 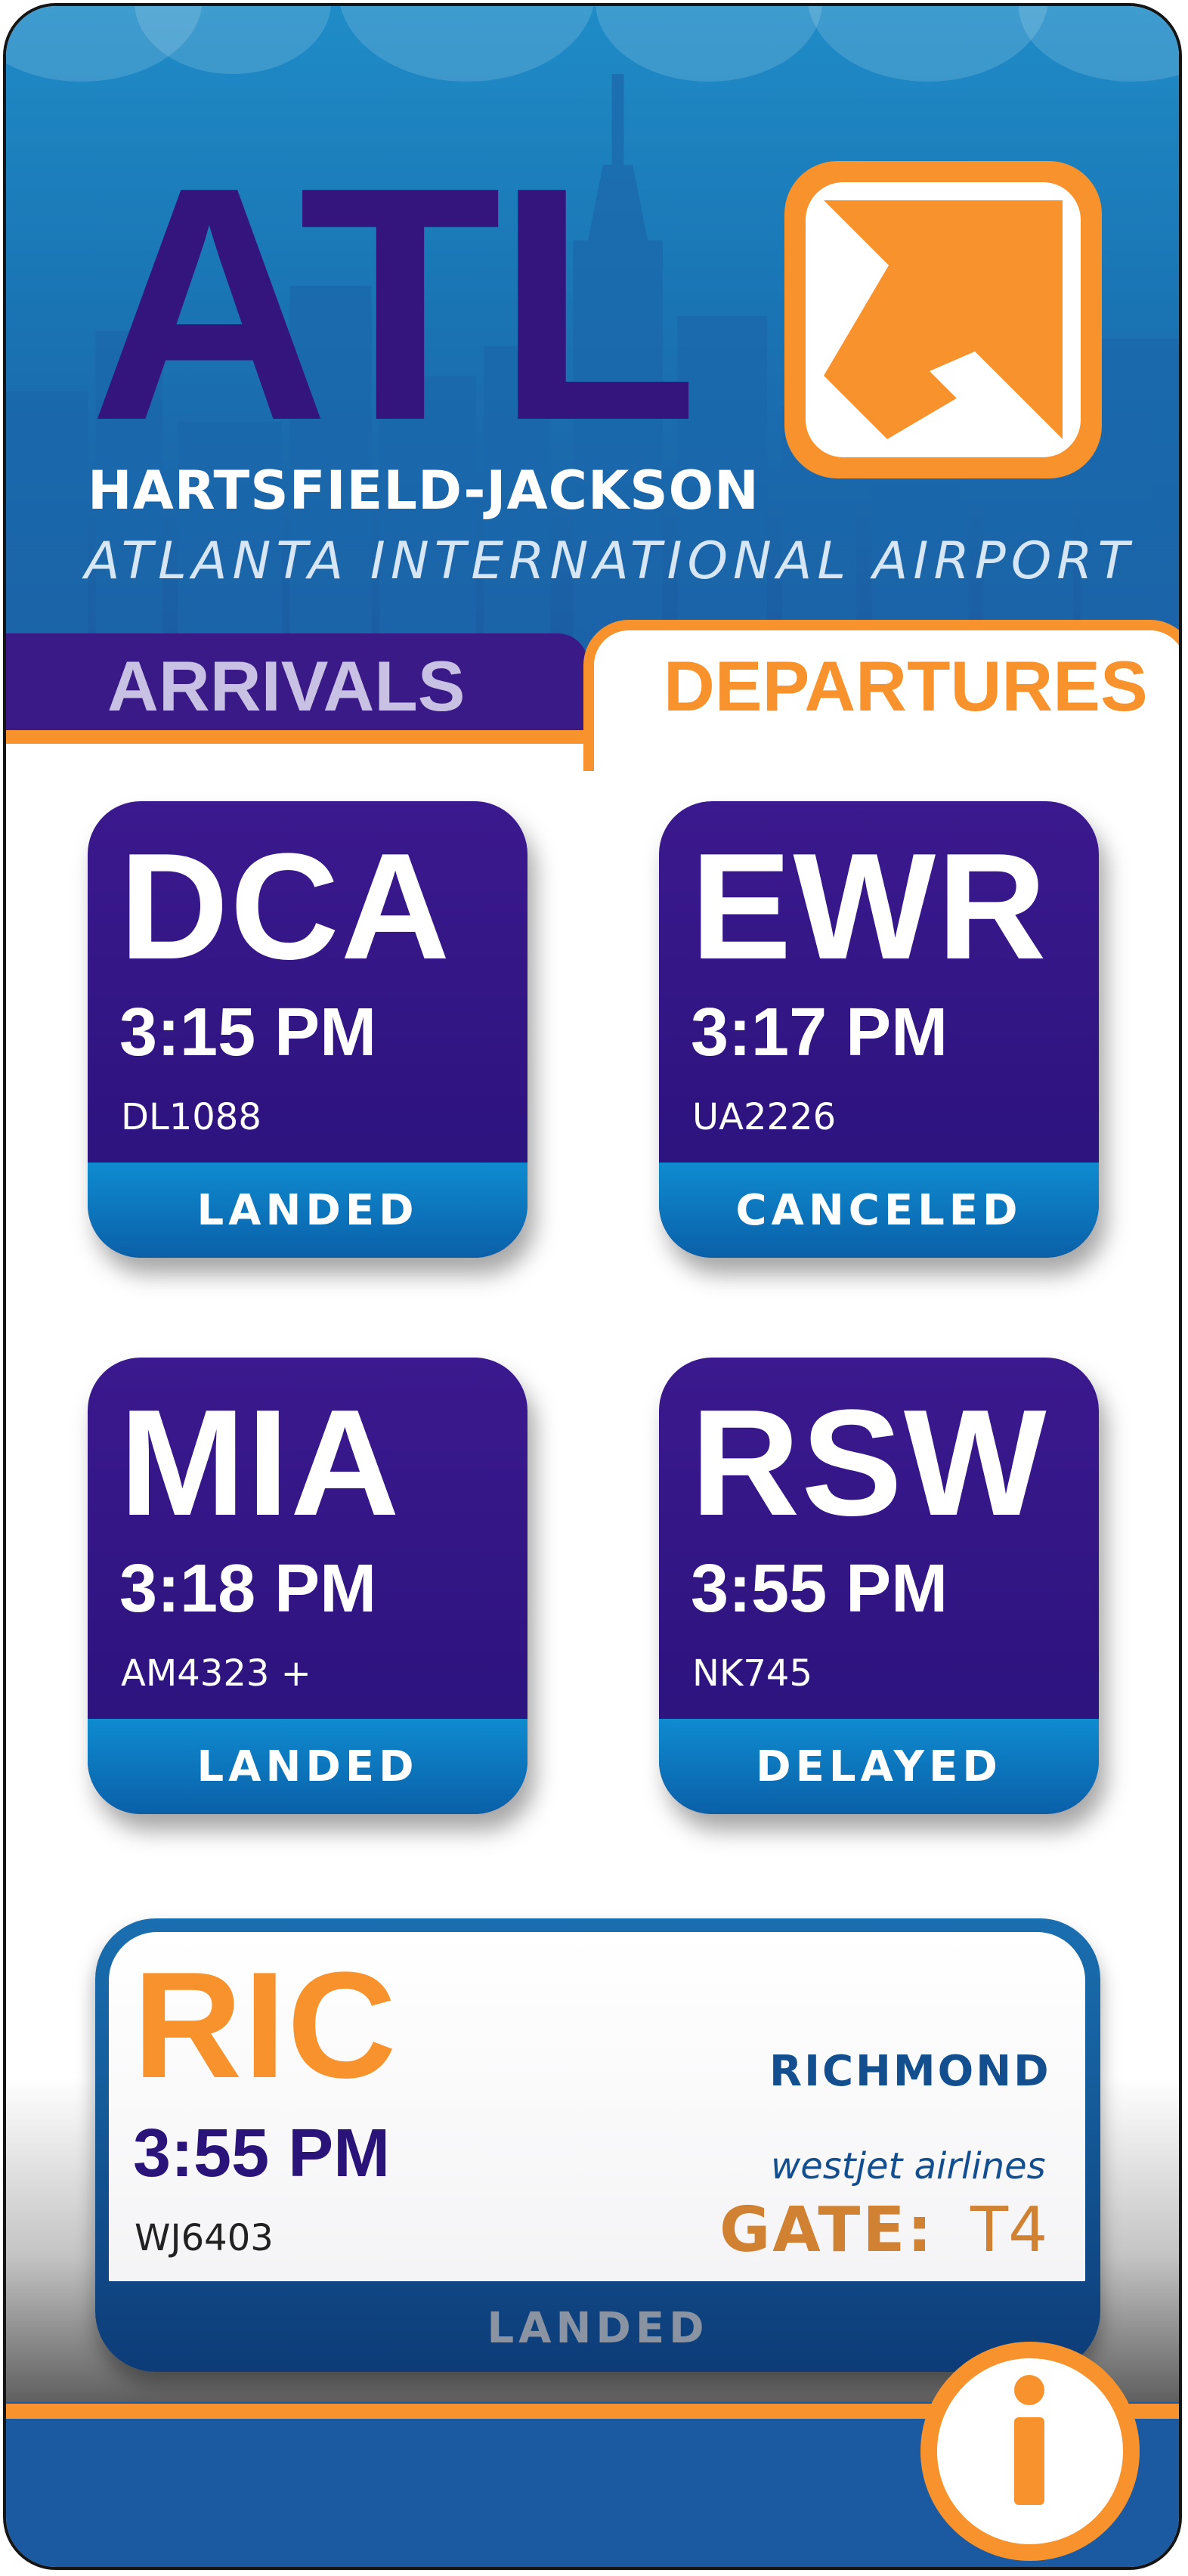 I want to click on featured-city: RICHMOND, so click(x=910, y=2071).